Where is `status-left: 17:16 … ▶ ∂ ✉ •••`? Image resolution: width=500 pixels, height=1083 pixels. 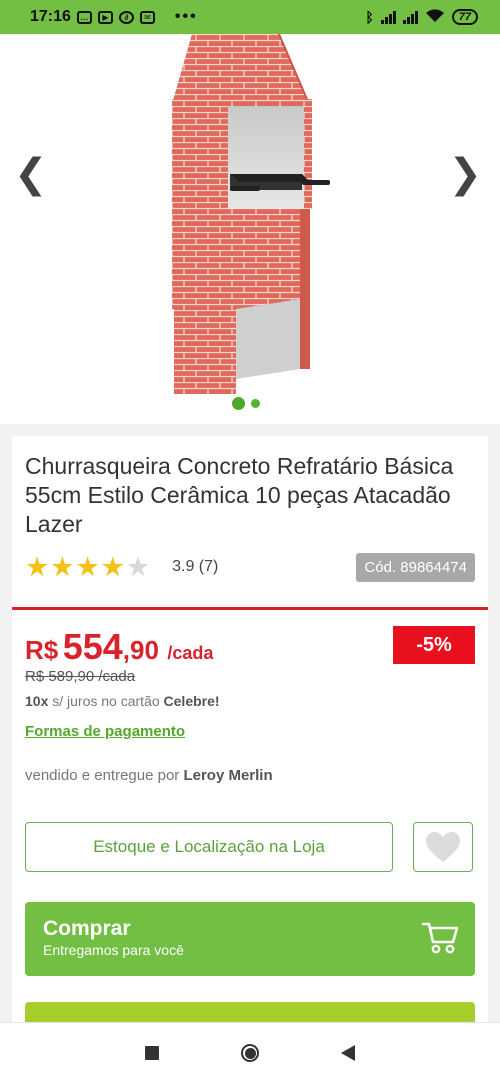
status-left: 17:16 … ▶ ∂ ✉ ••• is located at coordinates (114, 17).